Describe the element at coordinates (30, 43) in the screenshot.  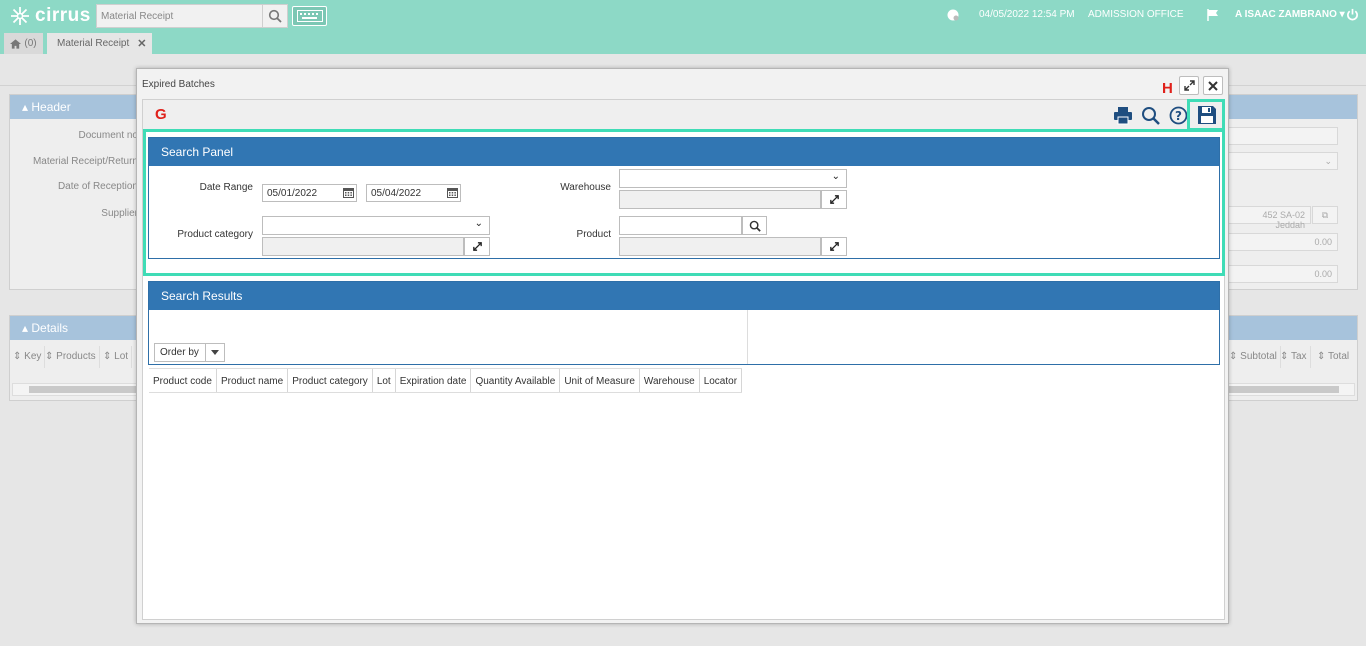
I see `home-count: (0)` at that location.